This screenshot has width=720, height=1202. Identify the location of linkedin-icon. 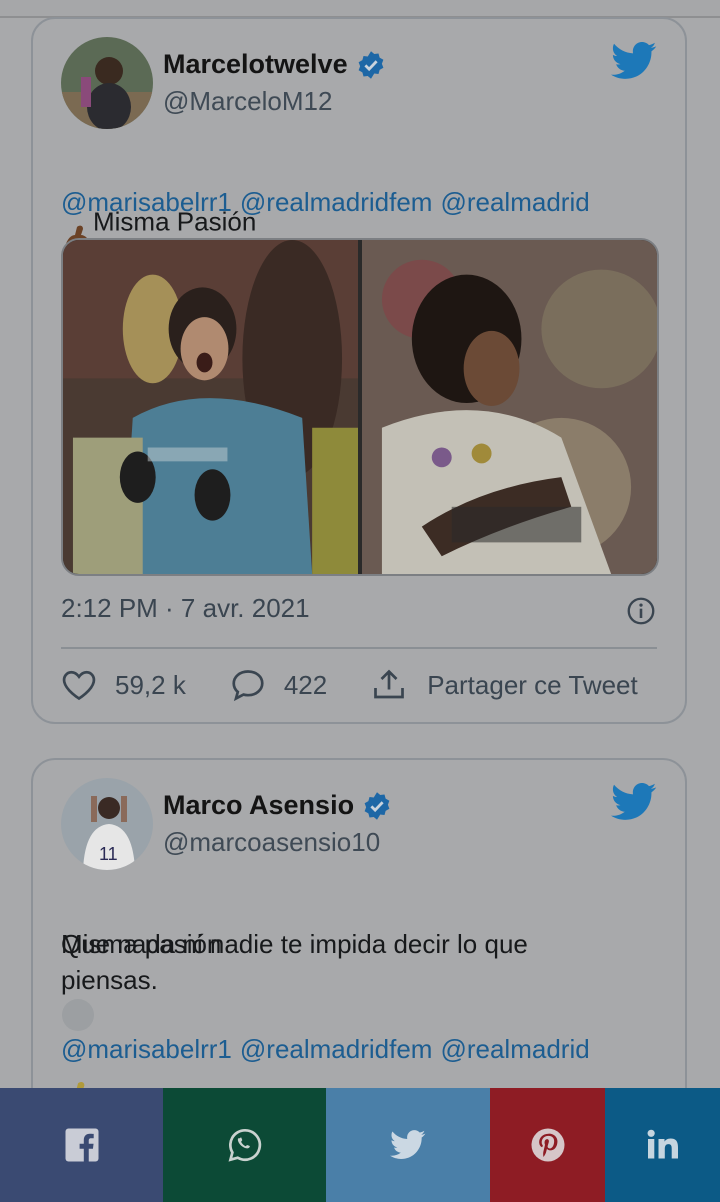
(662, 1144).